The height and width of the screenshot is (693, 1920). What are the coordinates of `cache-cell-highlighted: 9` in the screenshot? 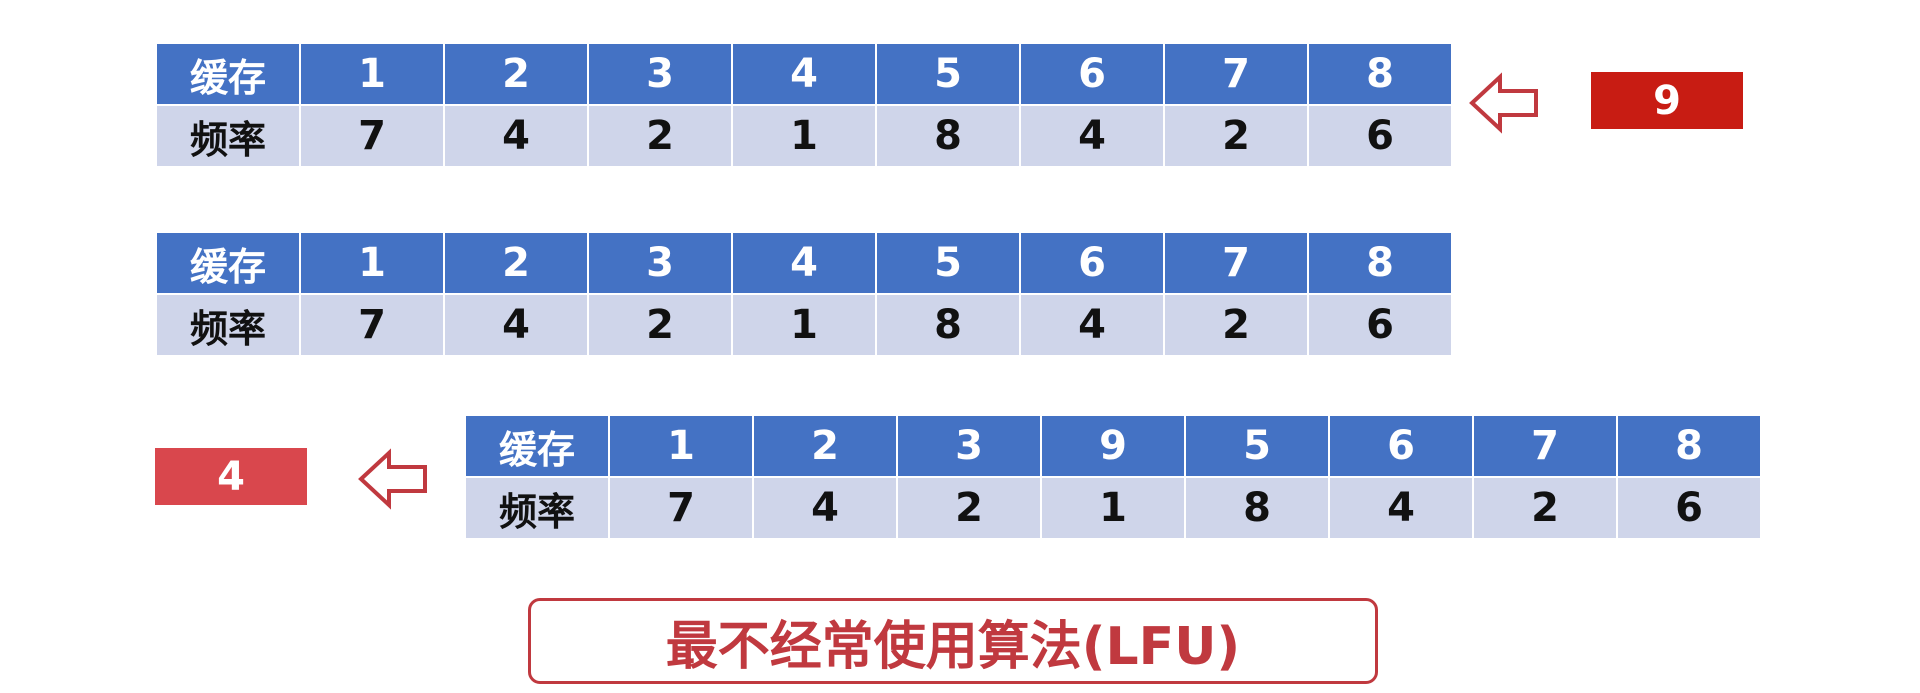 It's located at (1113, 446).